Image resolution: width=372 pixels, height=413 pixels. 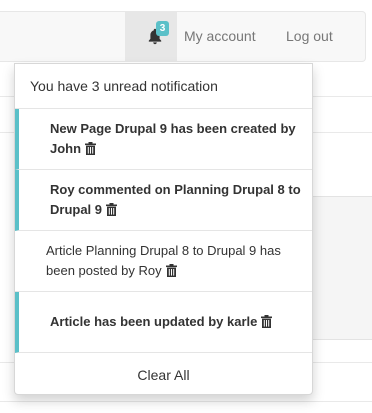 What do you see at coordinates (220, 36) in the screenshot?
I see `my-account-link: My account` at bounding box center [220, 36].